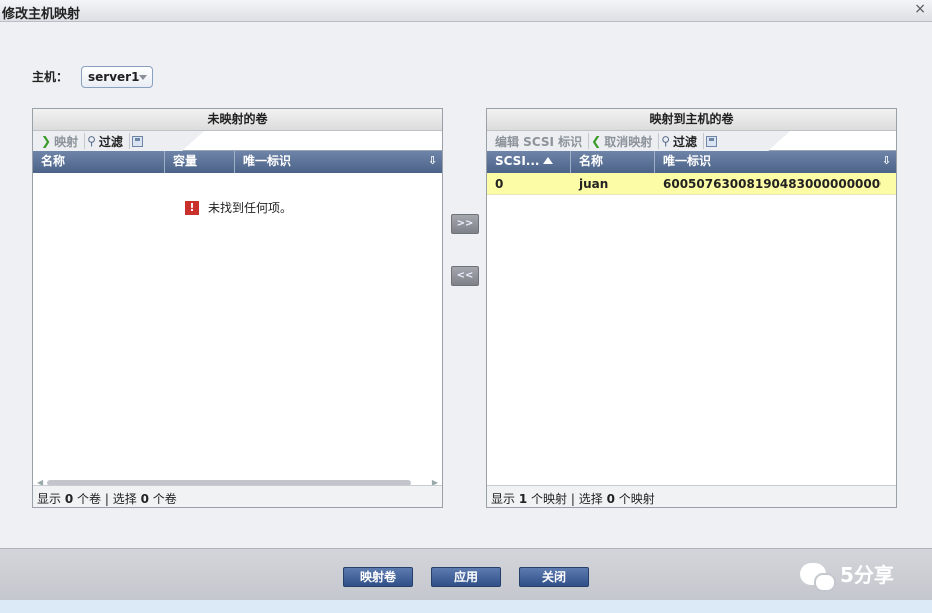 The width and height of the screenshot is (932, 613). What do you see at coordinates (200, 162) in the screenshot?
I see `column-header-capacity: 容量` at bounding box center [200, 162].